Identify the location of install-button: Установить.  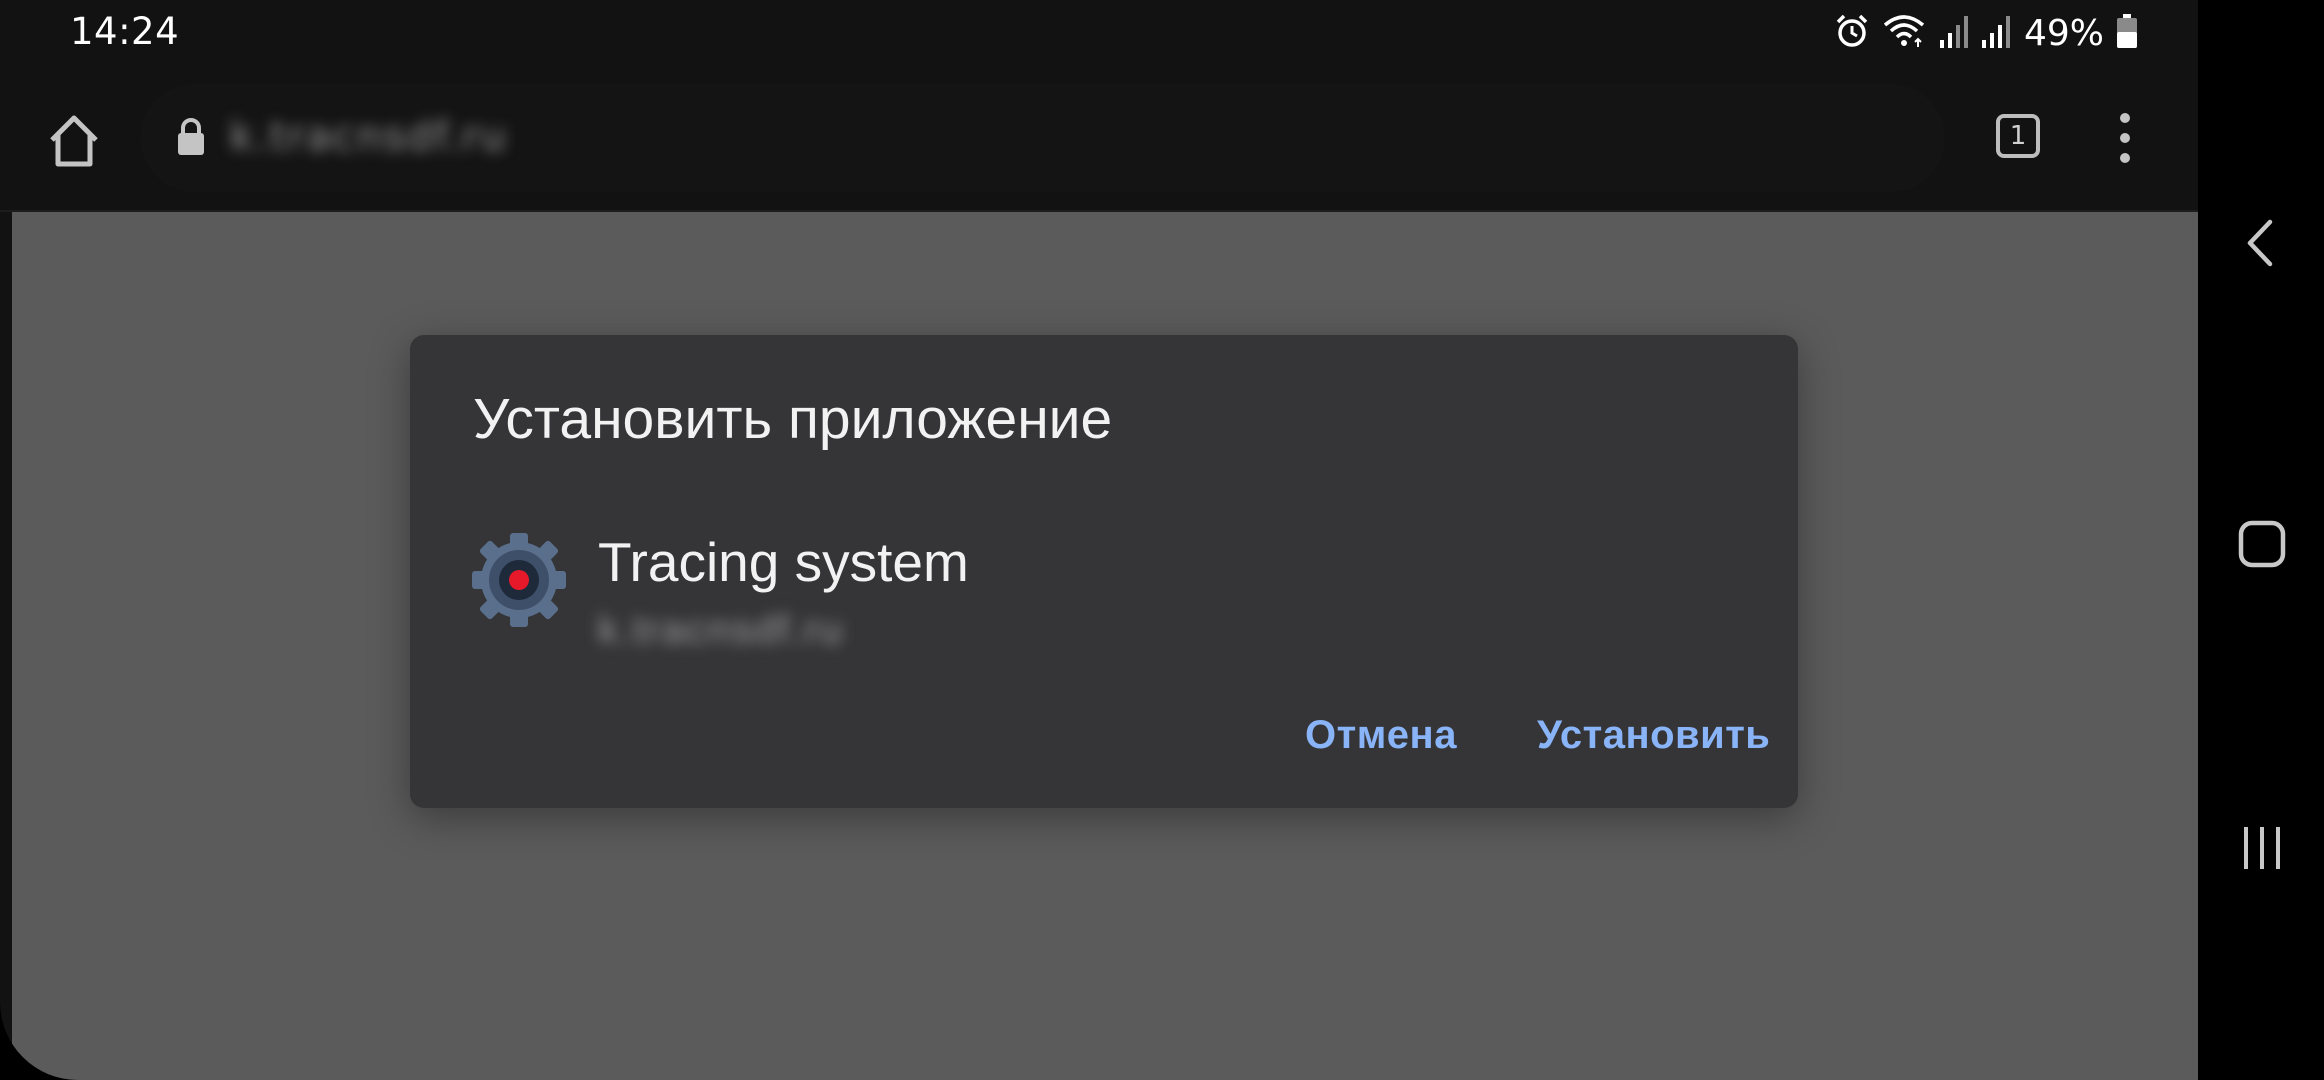
(1653, 735).